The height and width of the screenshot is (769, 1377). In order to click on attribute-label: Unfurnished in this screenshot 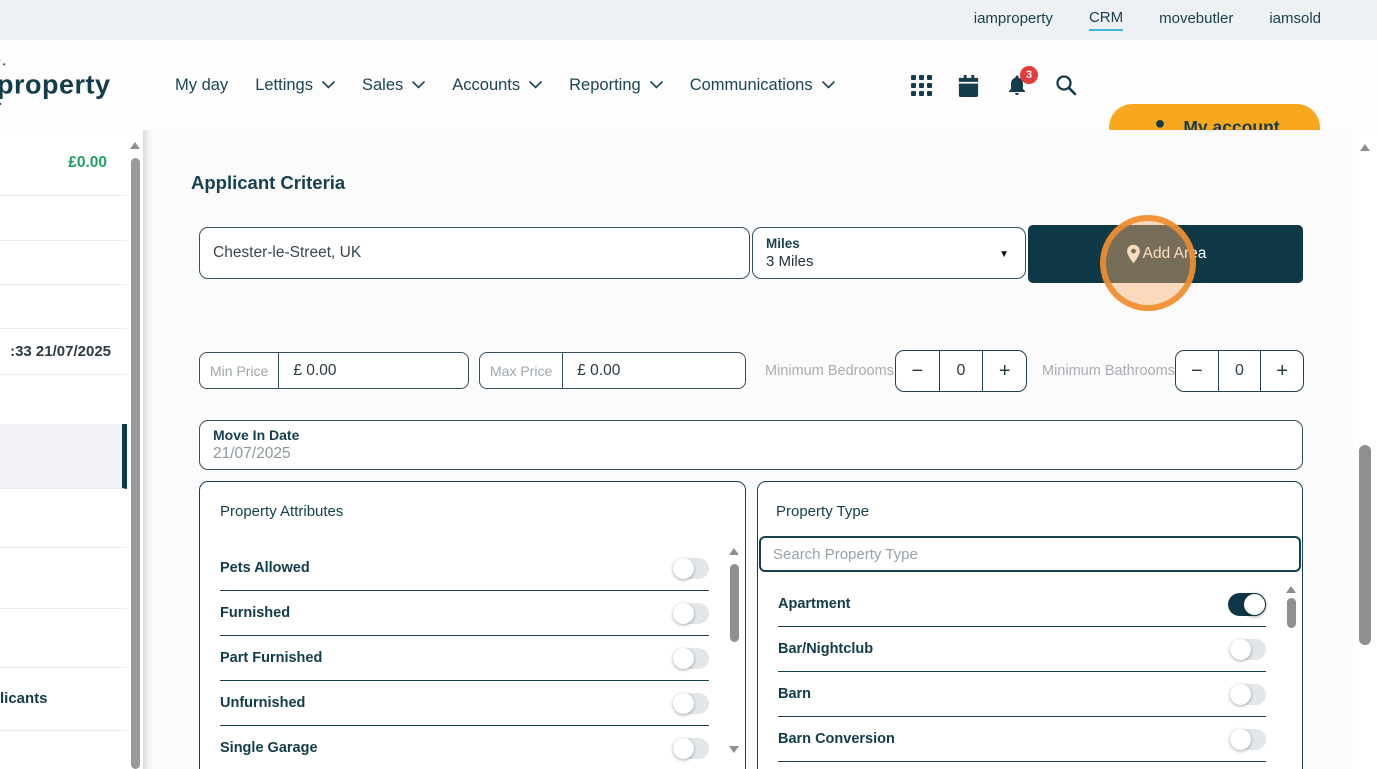, I will do `click(263, 703)`.